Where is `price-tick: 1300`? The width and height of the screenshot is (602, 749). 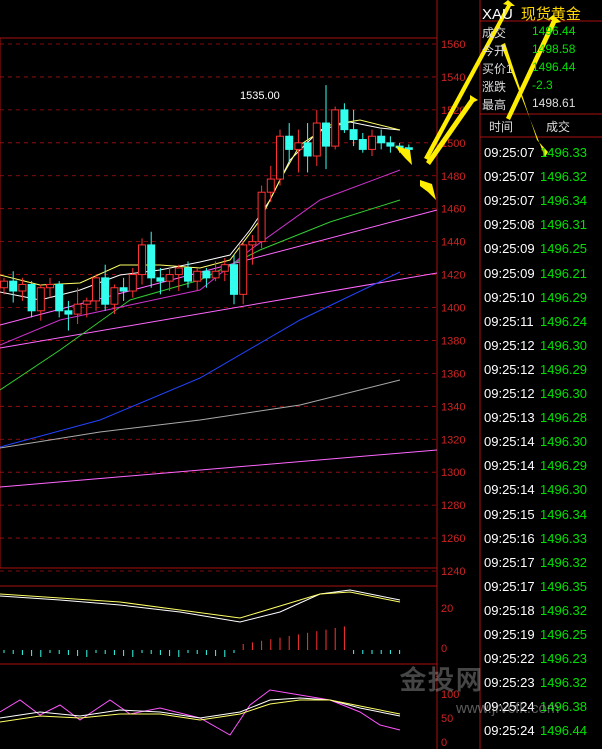
price-tick: 1300 is located at coordinates (453, 473).